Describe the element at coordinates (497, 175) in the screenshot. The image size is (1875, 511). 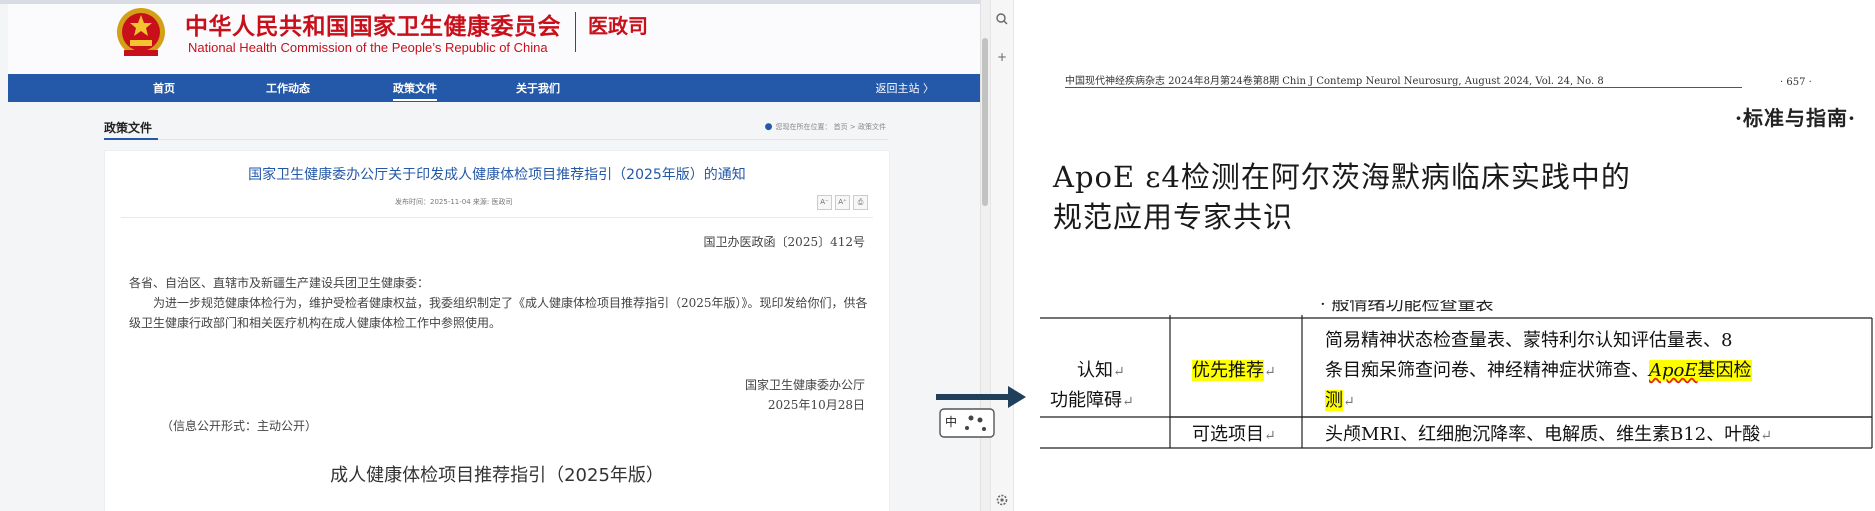
I see `article-title: 国家卫生健康委办公厅关于印发成人健康体检项目推荐指引（2025年版）的通知` at that location.